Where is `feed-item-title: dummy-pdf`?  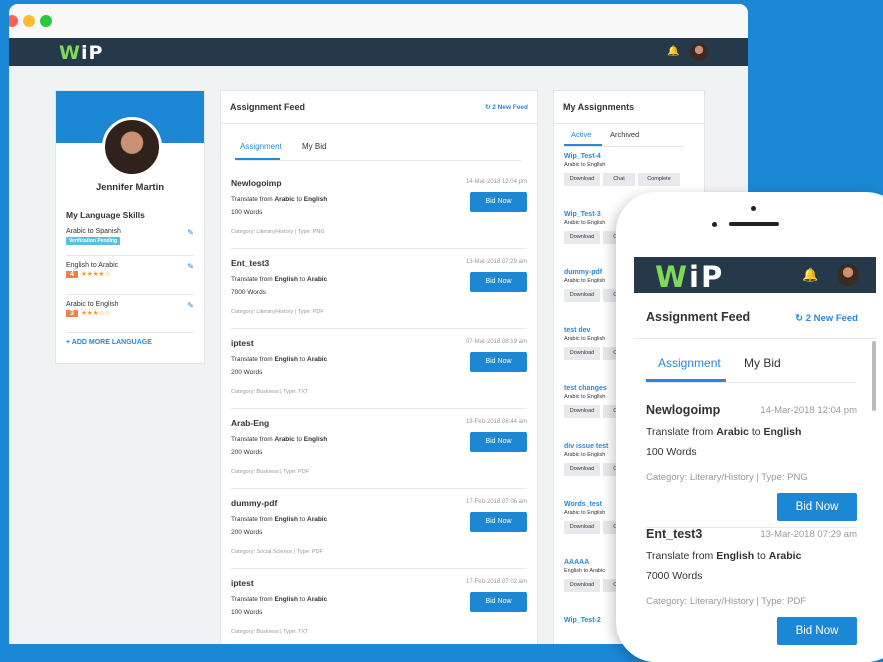
feed-item-title: dummy-pdf is located at coordinates (254, 503).